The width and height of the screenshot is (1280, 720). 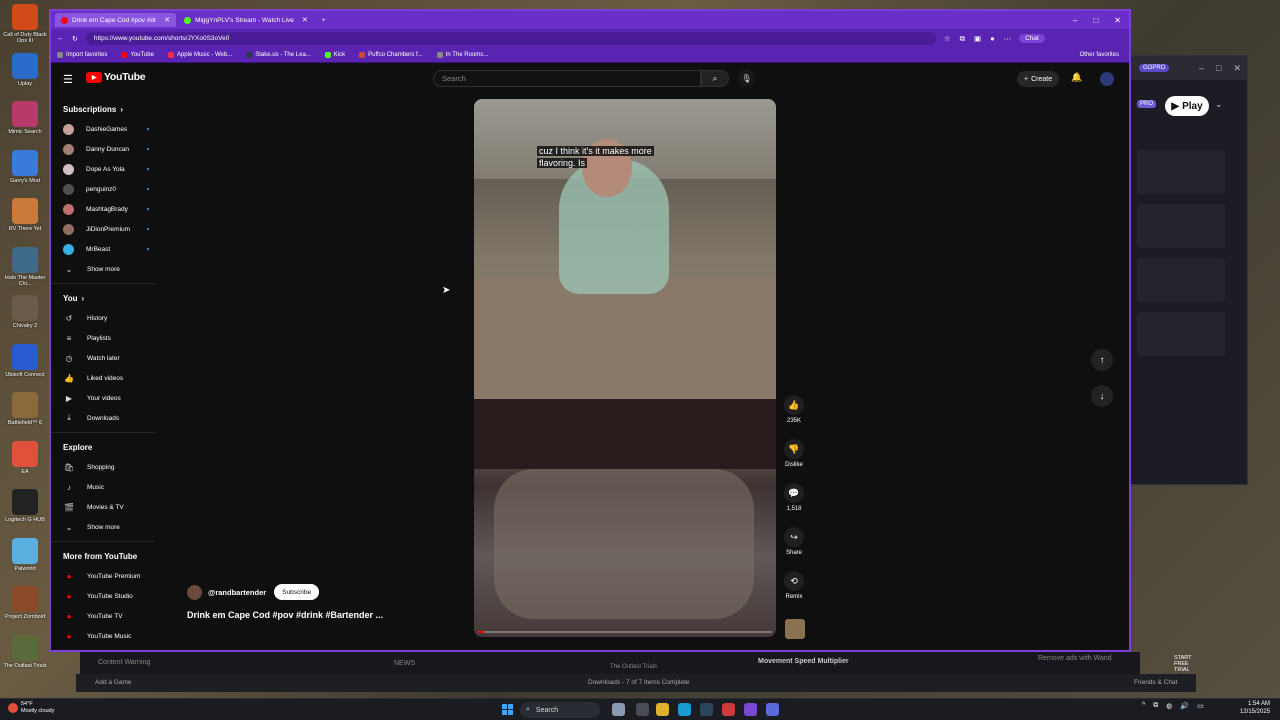 I want to click on like-button: 👍 235K, so click(x=794, y=417).